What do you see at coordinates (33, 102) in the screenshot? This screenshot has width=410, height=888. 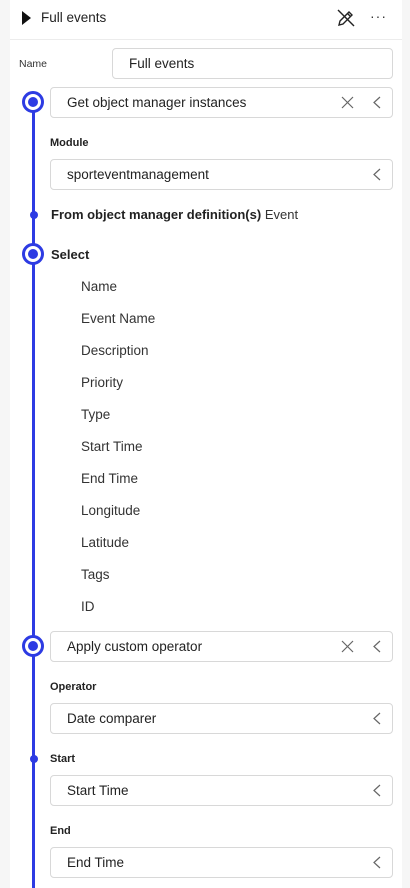 I see `step-node-get-instances` at bounding box center [33, 102].